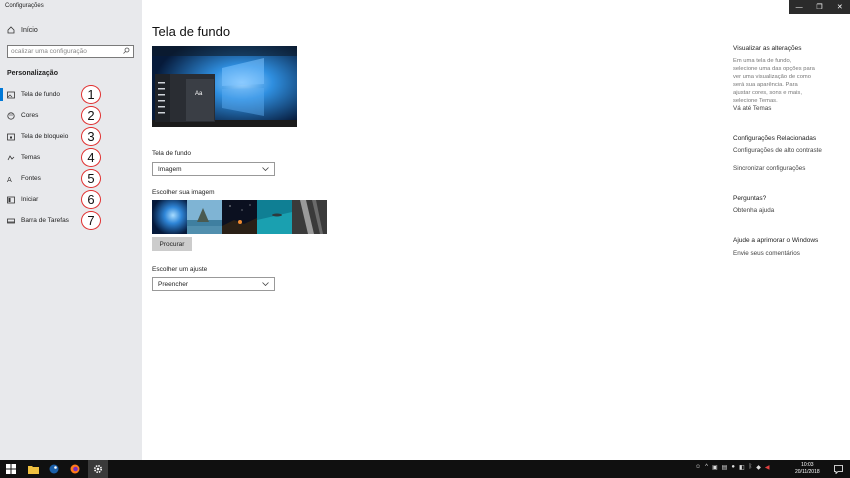 This screenshot has height=478, width=850. I want to click on search-placeholder: ocalizar uma configuração, so click(49, 51).